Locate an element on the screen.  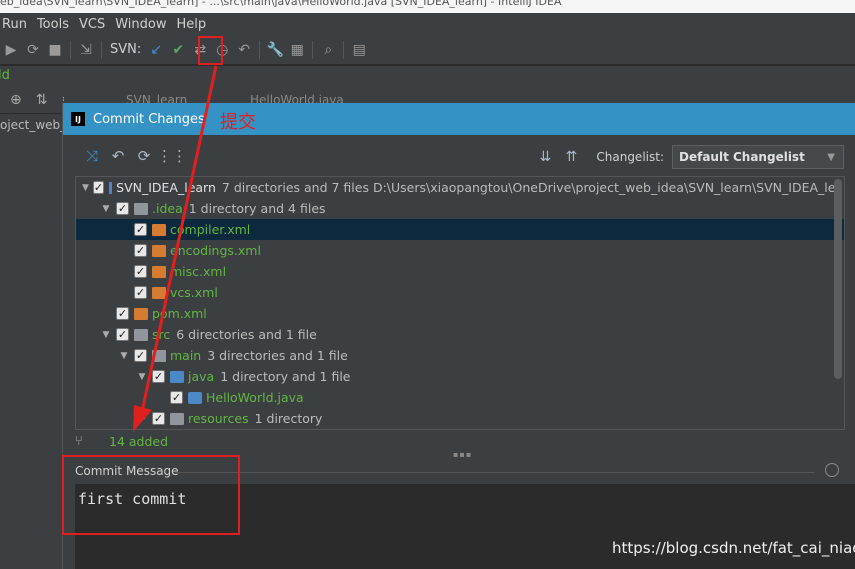
changes-status-row: ⑂ 14 added is located at coordinates (460, 441).